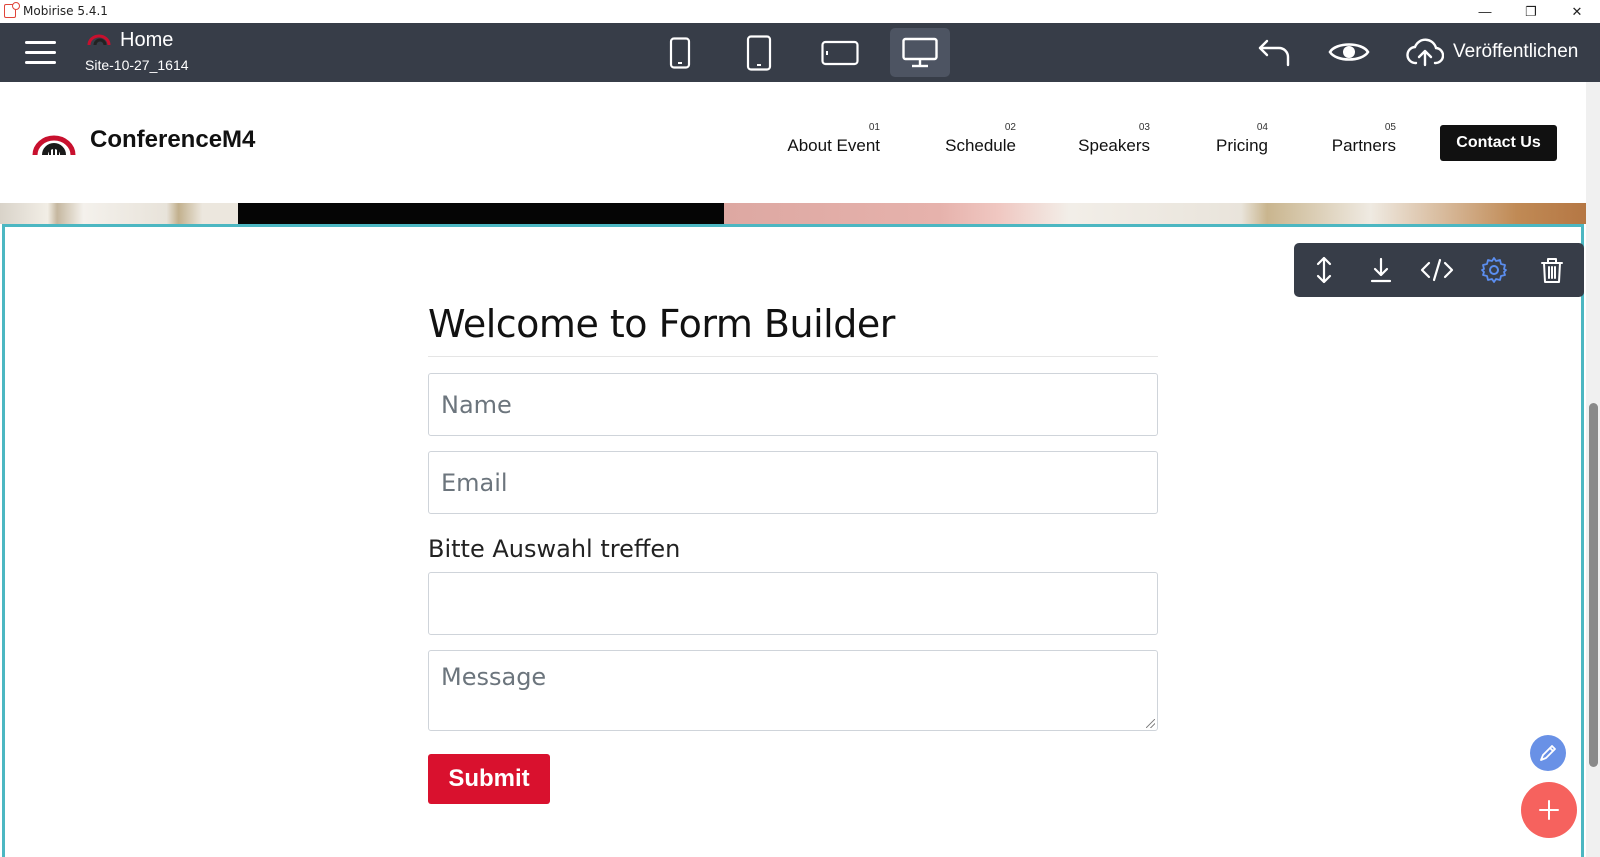 Image resolution: width=1600 pixels, height=857 pixels. What do you see at coordinates (800, 11) in the screenshot?
I see `window-titlebar: Mobirise 5.4.1 — ❐ ✕` at bounding box center [800, 11].